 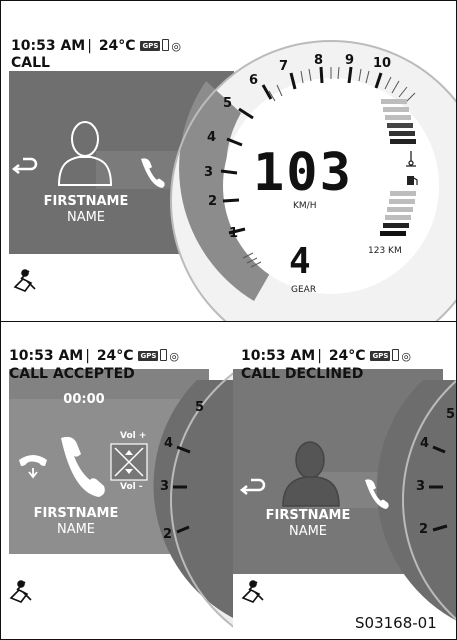 What do you see at coordinates (72, 374) in the screenshot?
I see `screen-title: CALL ACCEPTED` at bounding box center [72, 374].